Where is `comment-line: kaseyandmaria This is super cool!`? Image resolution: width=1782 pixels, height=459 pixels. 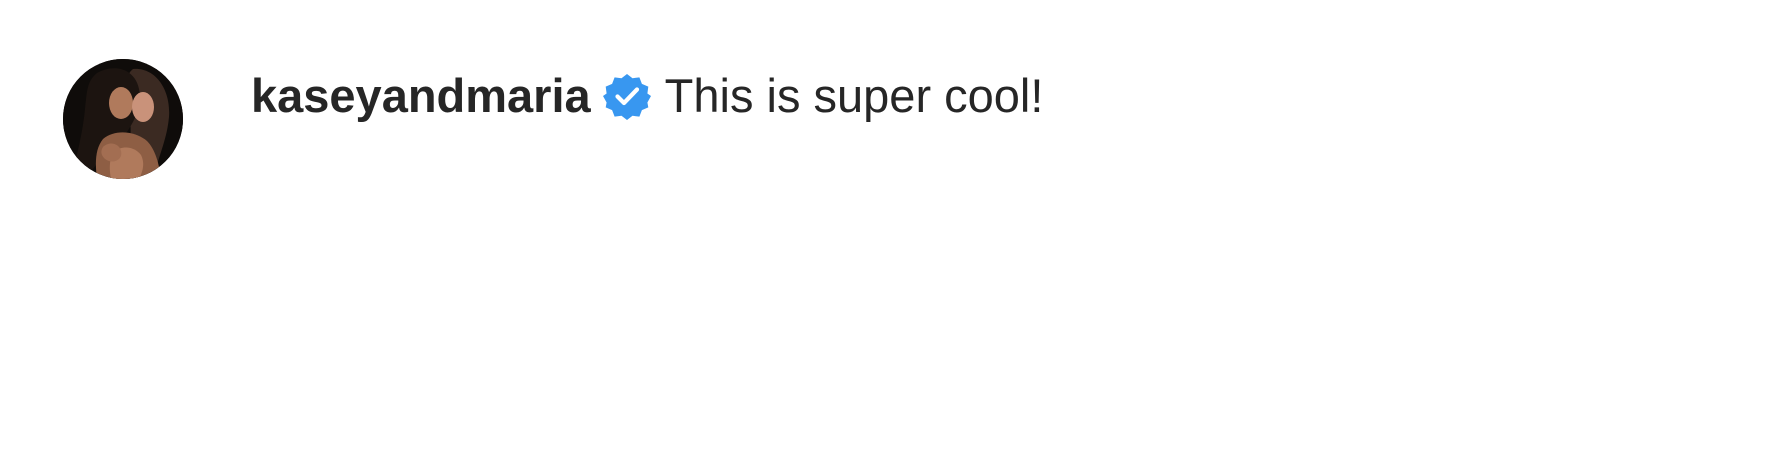
comment-line: kaseyandmaria This is super cool! is located at coordinates (647, 96).